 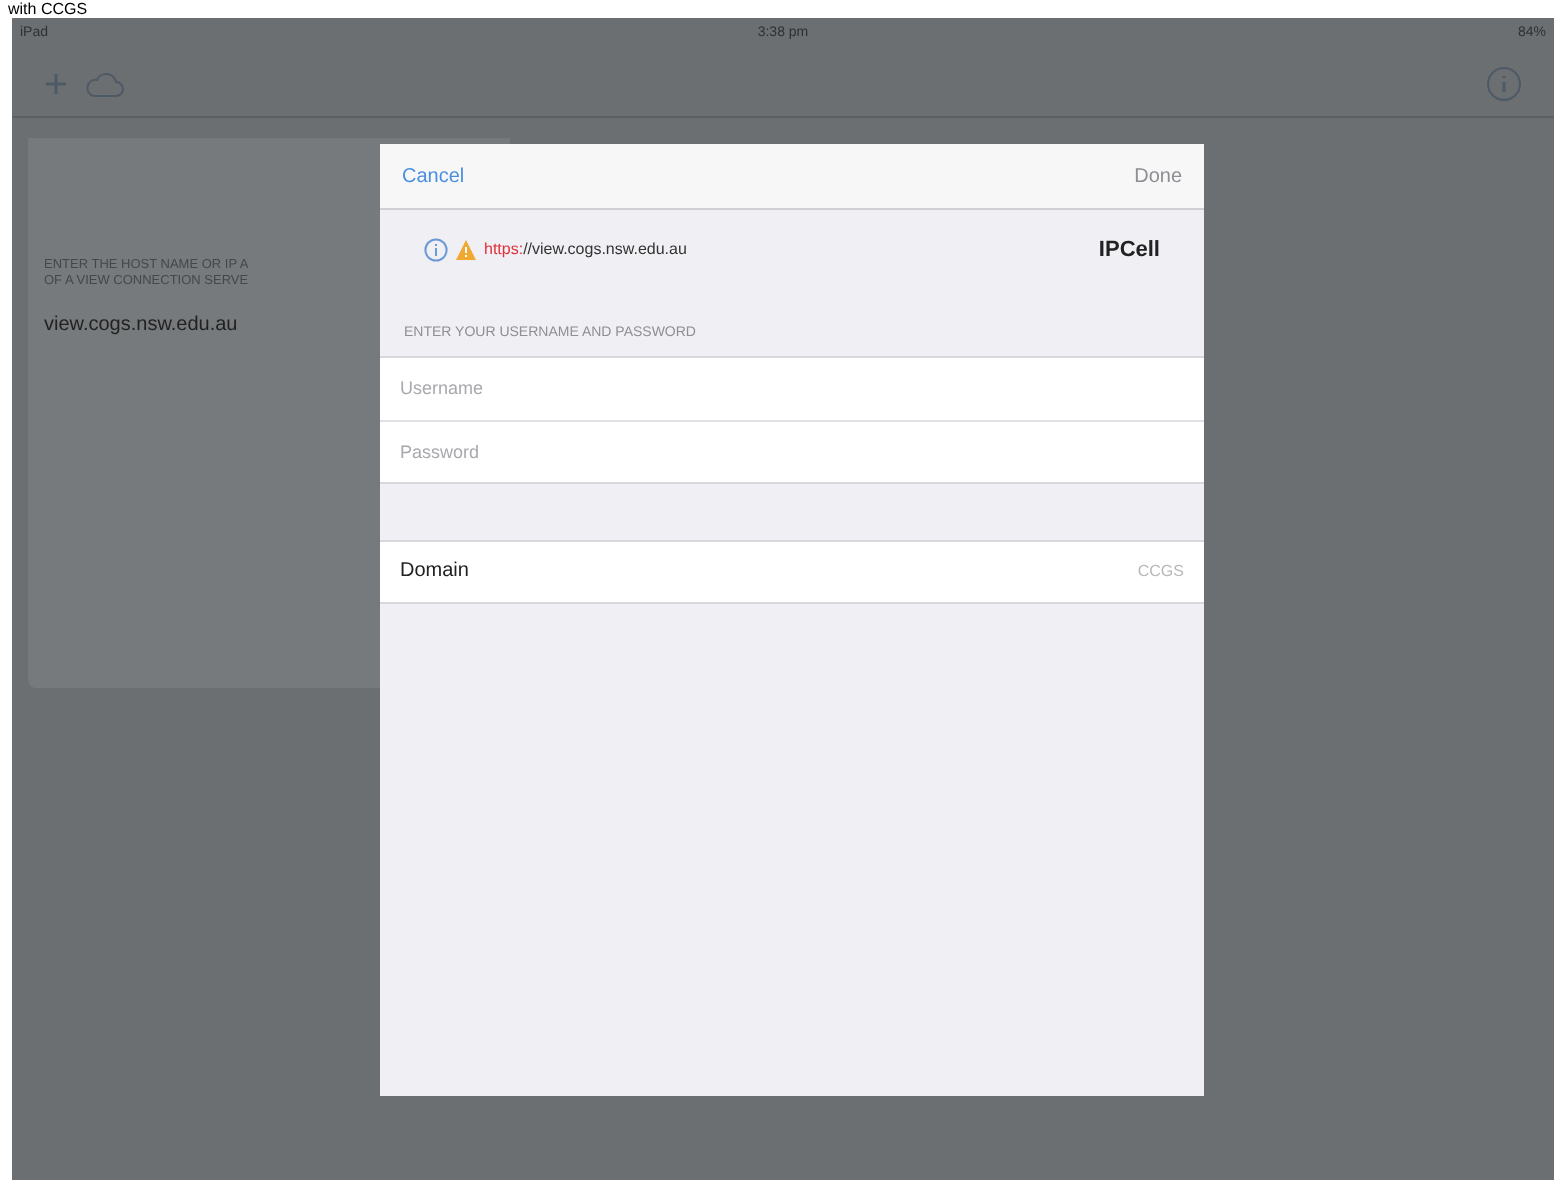 What do you see at coordinates (792, 451) in the screenshot?
I see `login-field: Password` at bounding box center [792, 451].